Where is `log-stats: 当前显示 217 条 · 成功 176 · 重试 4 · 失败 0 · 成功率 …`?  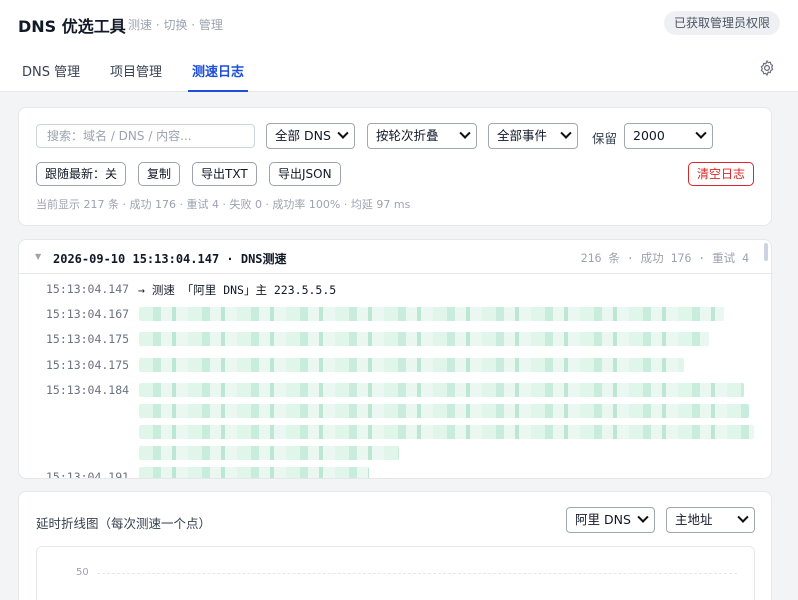
log-stats: 当前显示 217 条 · 成功 176 · 重试 4 · 失败 0 · 成功率 … is located at coordinates (223, 204).